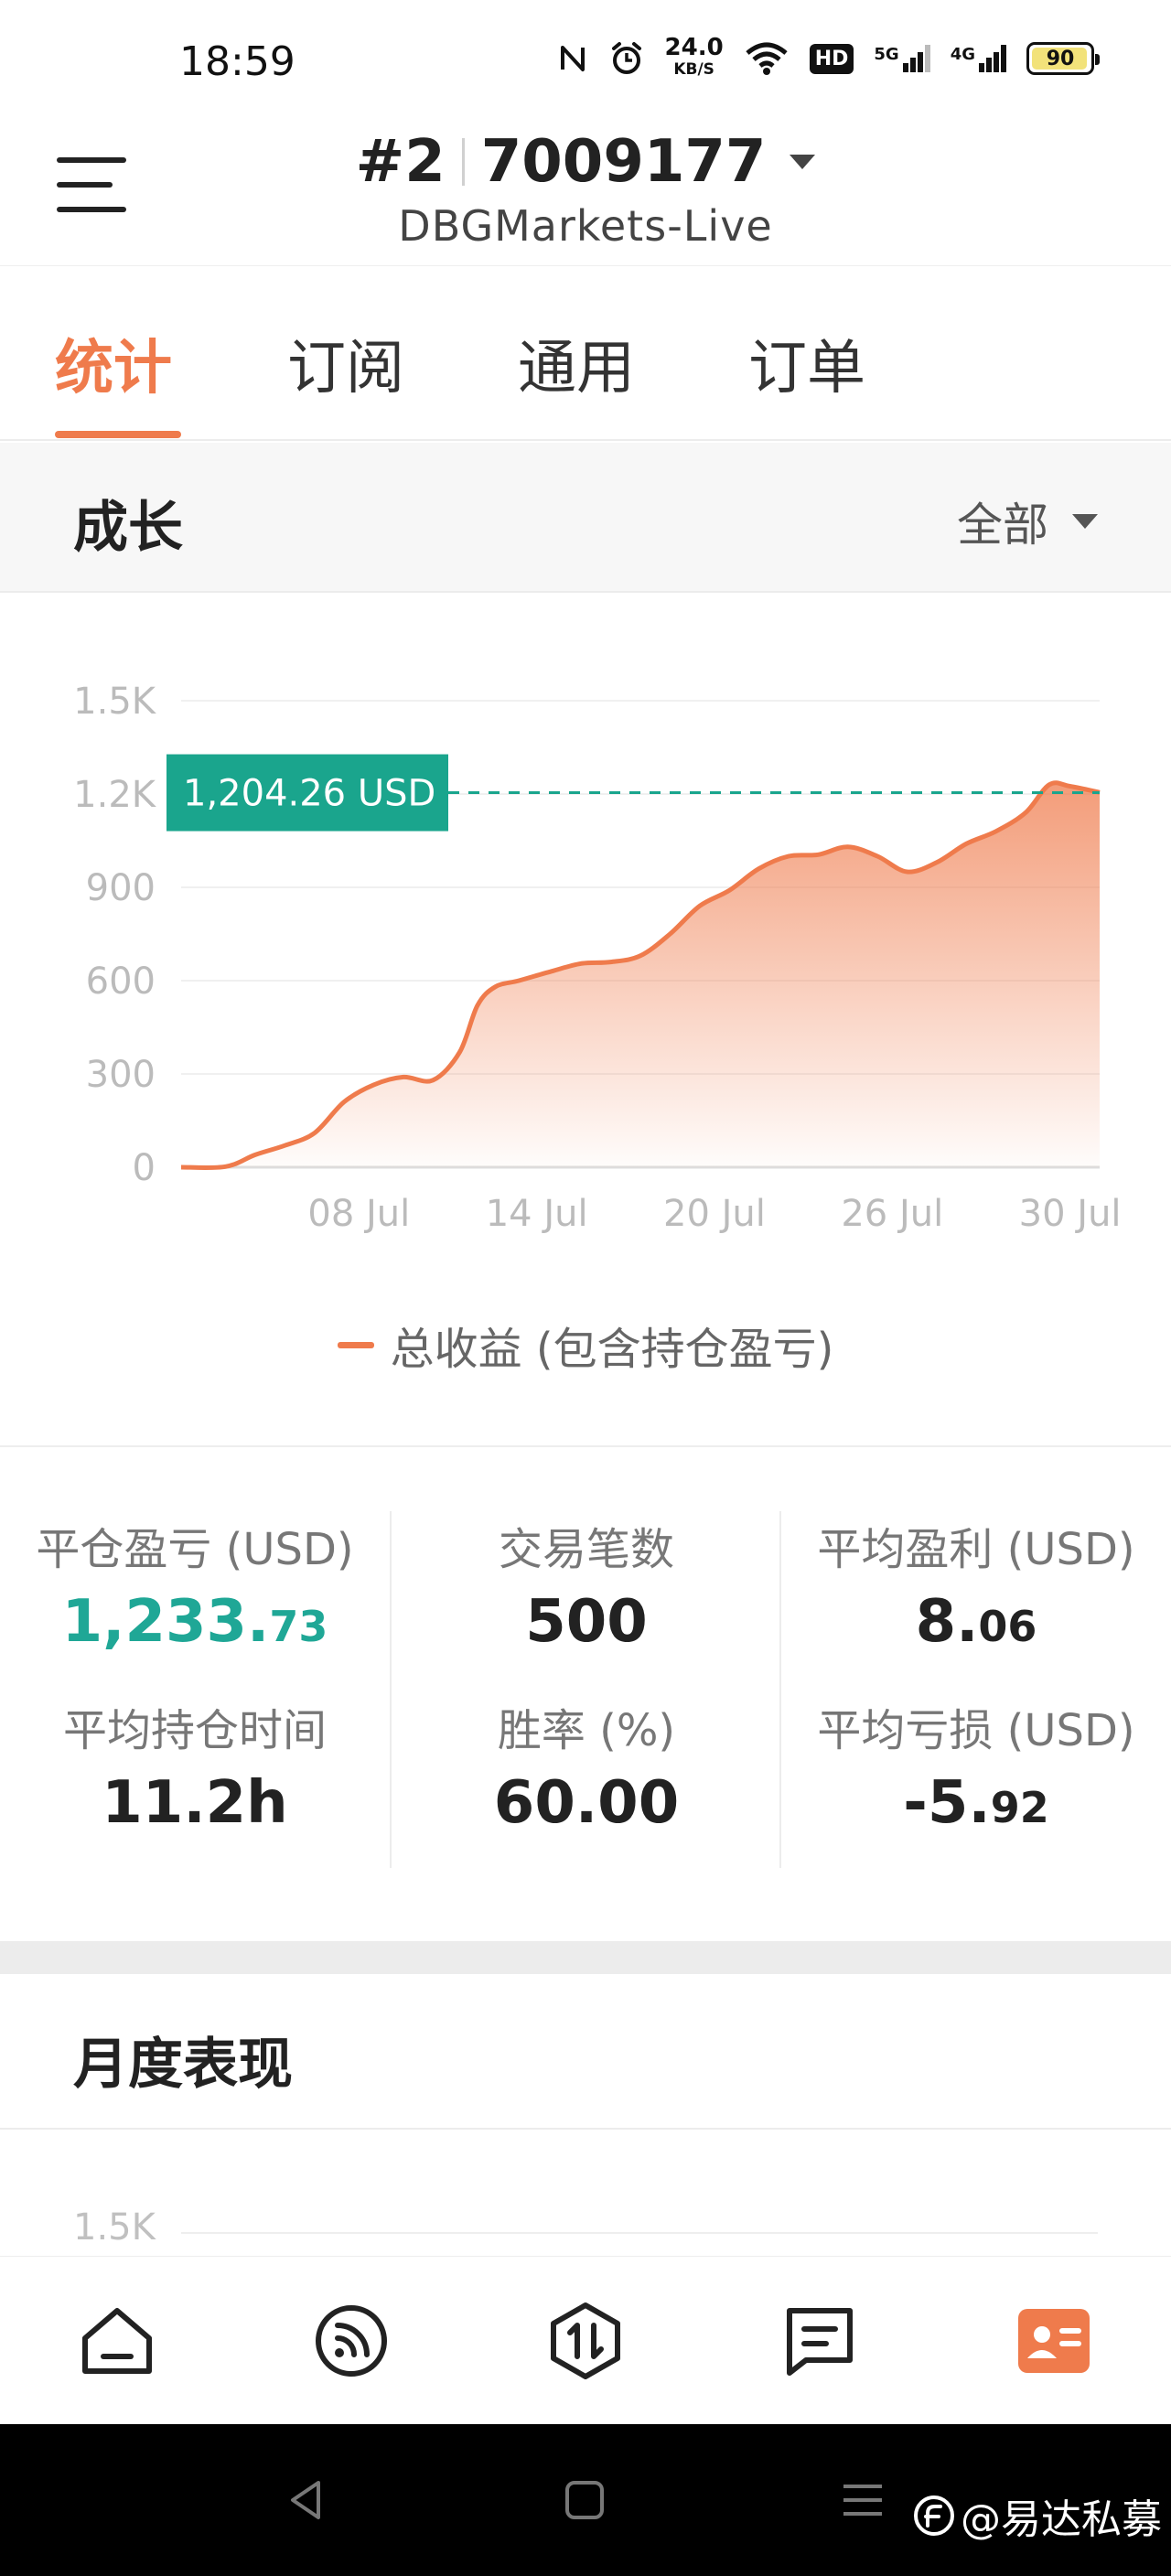 This screenshot has height=2576, width=1171. I want to click on account-selector: #2 7009177, so click(585, 162).